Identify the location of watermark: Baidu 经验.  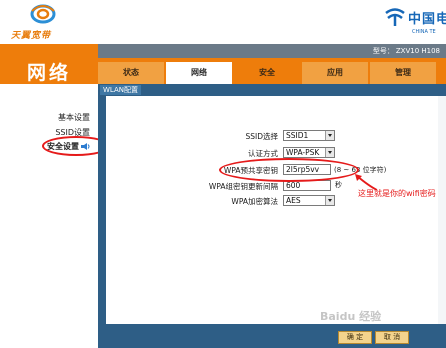
(351, 316).